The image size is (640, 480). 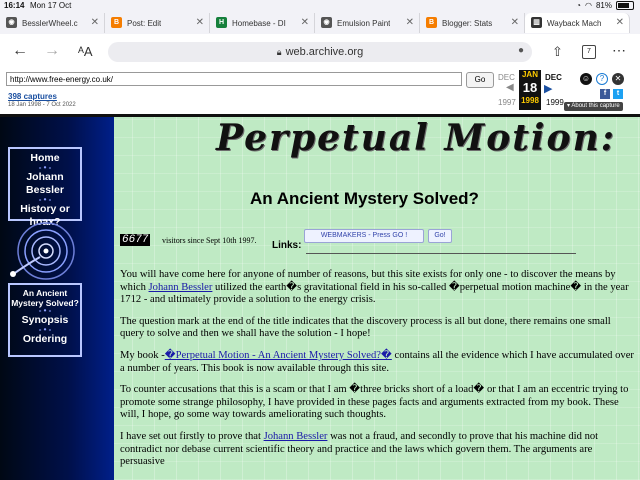 I want to click on about-capture-label: About this capture, so click(x=595, y=106).